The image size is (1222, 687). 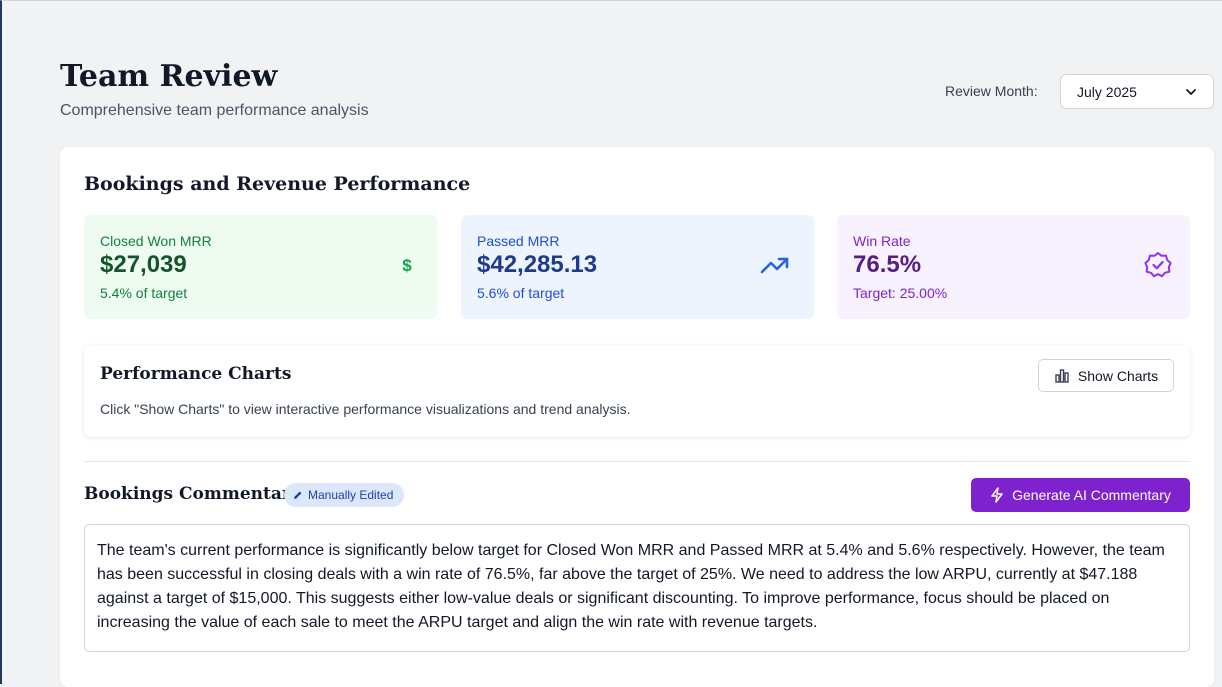 I want to click on charts-title: Performance Charts, so click(x=196, y=374).